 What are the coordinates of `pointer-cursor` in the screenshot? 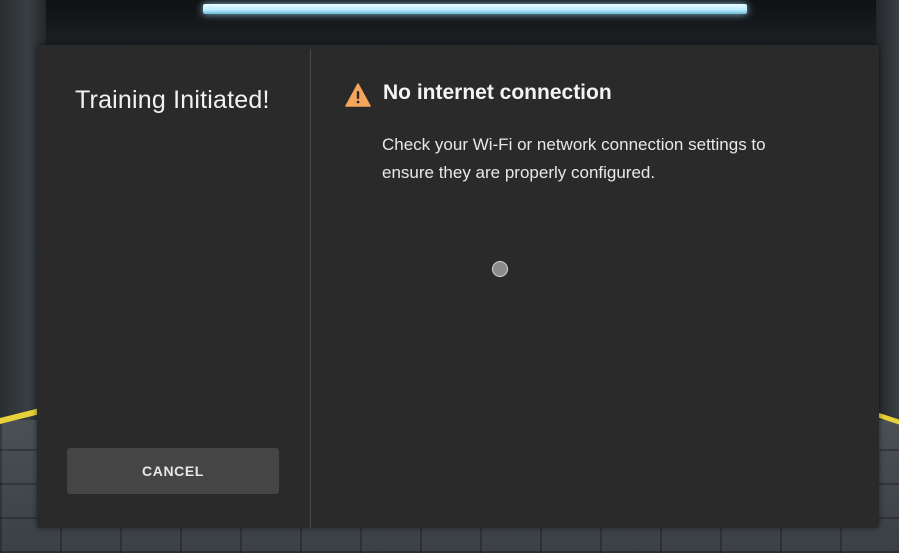 It's located at (500, 269).